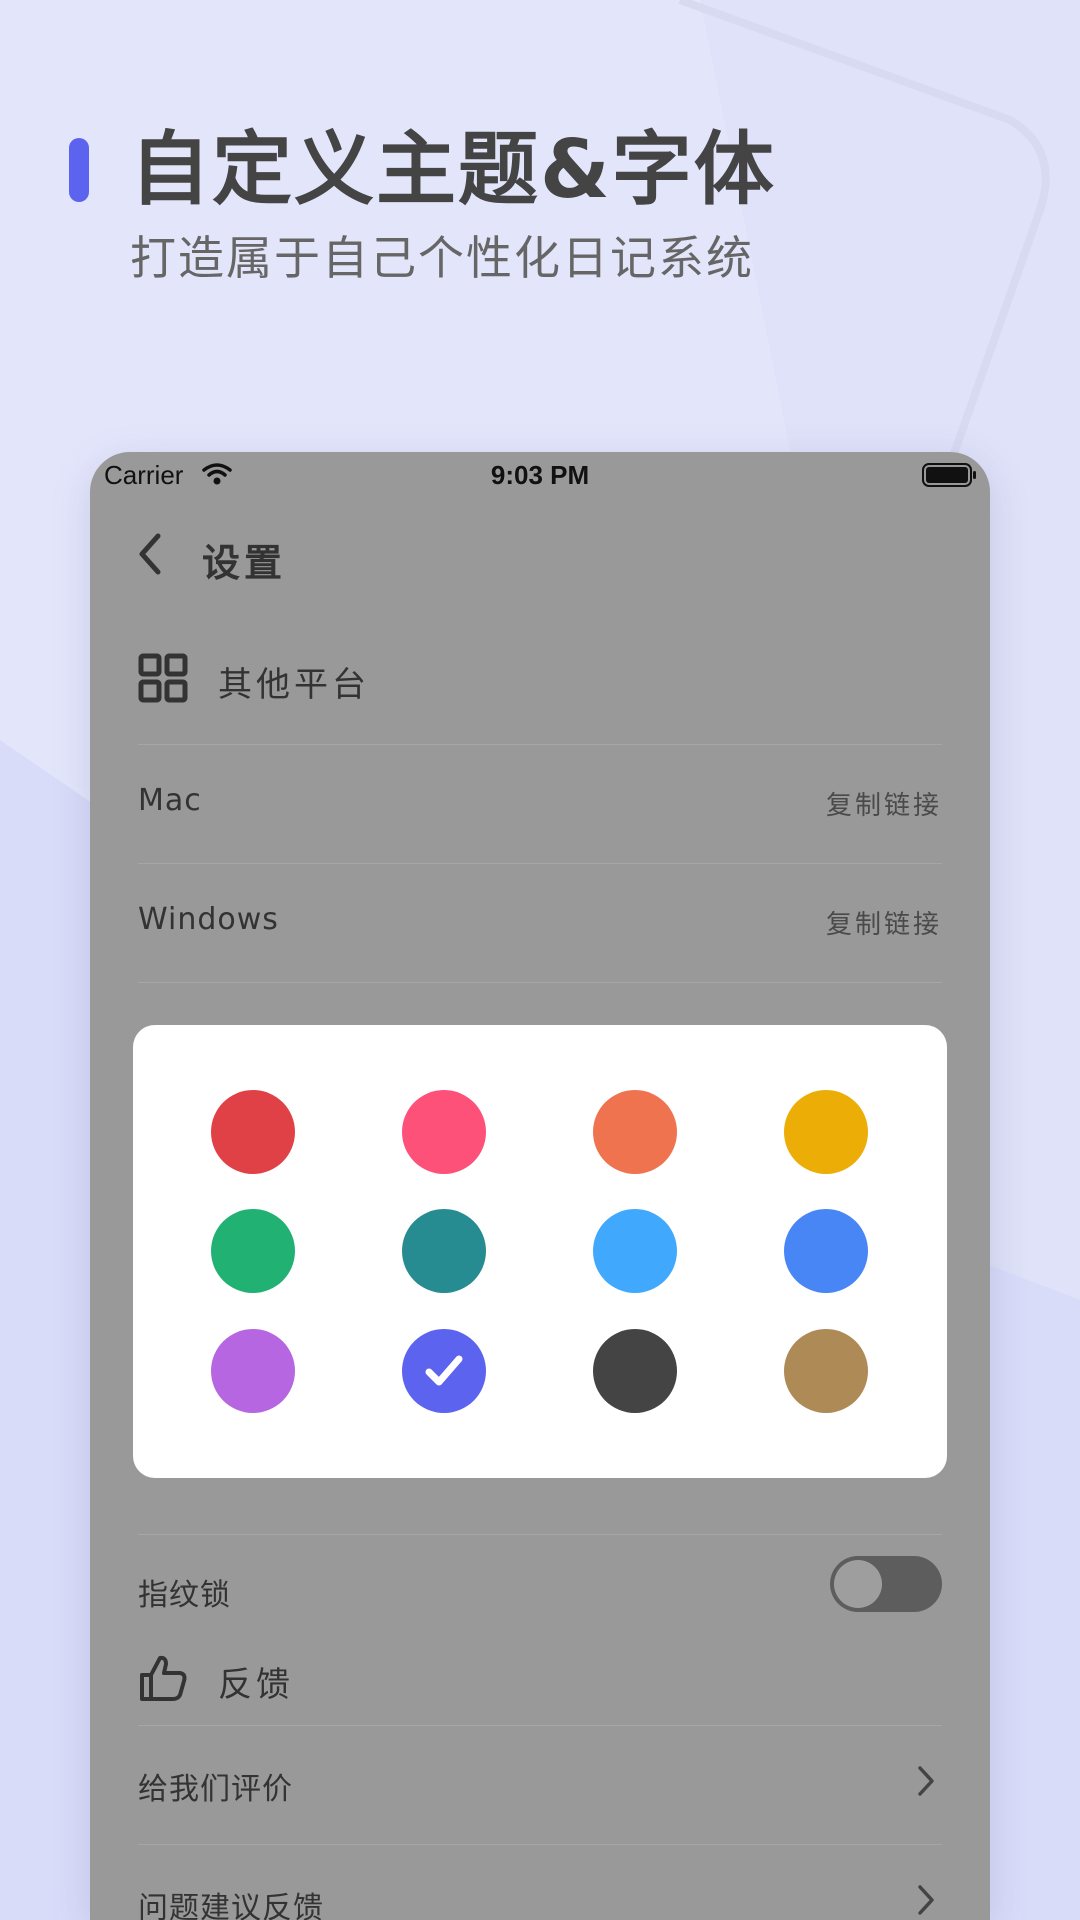 This screenshot has width=1080, height=1920. What do you see at coordinates (442, 258) in the screenshot?
I see `promo-subtitle: 打造属于自己个性化日记系统` at bounding box center [442, 258].